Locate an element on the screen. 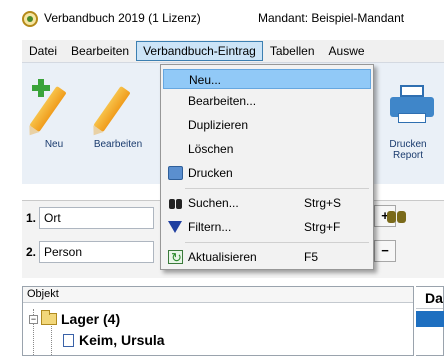 This screenshot has height=356, width=444. menu-bearbeiten: Bearbeiten is located at coordinates (100, 51).